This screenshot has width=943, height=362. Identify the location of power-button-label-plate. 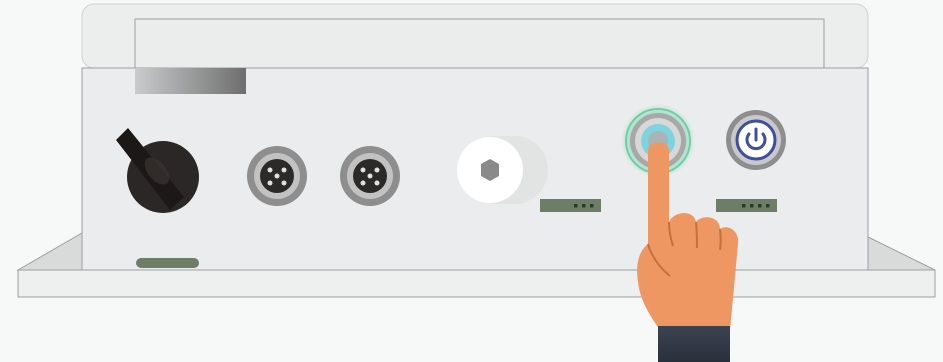
(746, 205).